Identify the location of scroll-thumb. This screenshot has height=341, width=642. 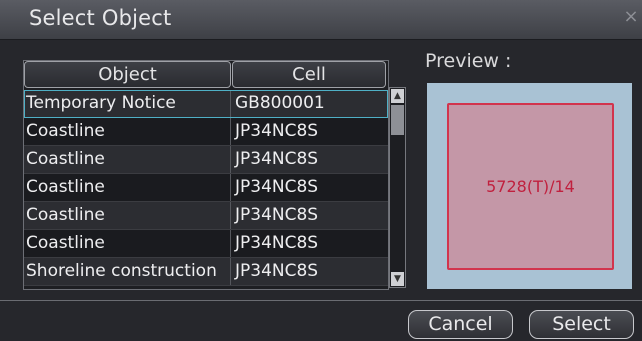
(397, 120).